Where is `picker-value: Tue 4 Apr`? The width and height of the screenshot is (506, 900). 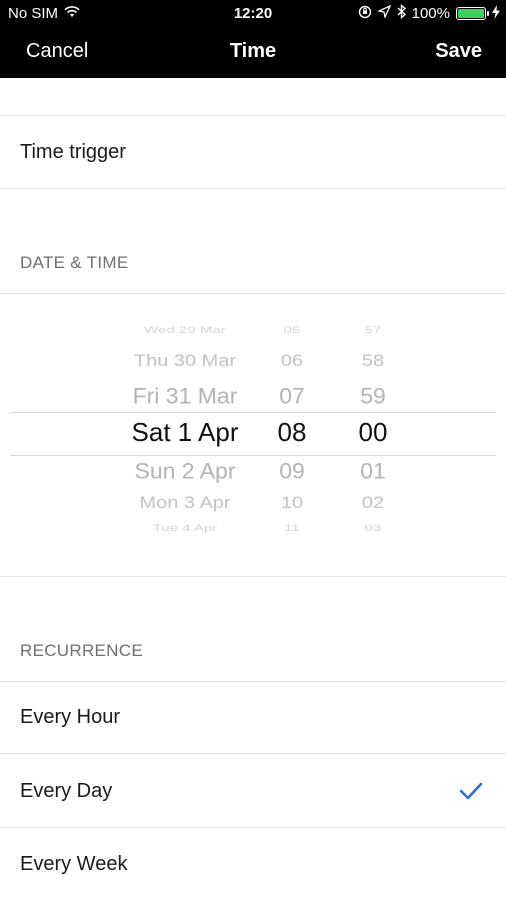
picker-value: Tue 4 Apr is located at coordinates (185, 528).